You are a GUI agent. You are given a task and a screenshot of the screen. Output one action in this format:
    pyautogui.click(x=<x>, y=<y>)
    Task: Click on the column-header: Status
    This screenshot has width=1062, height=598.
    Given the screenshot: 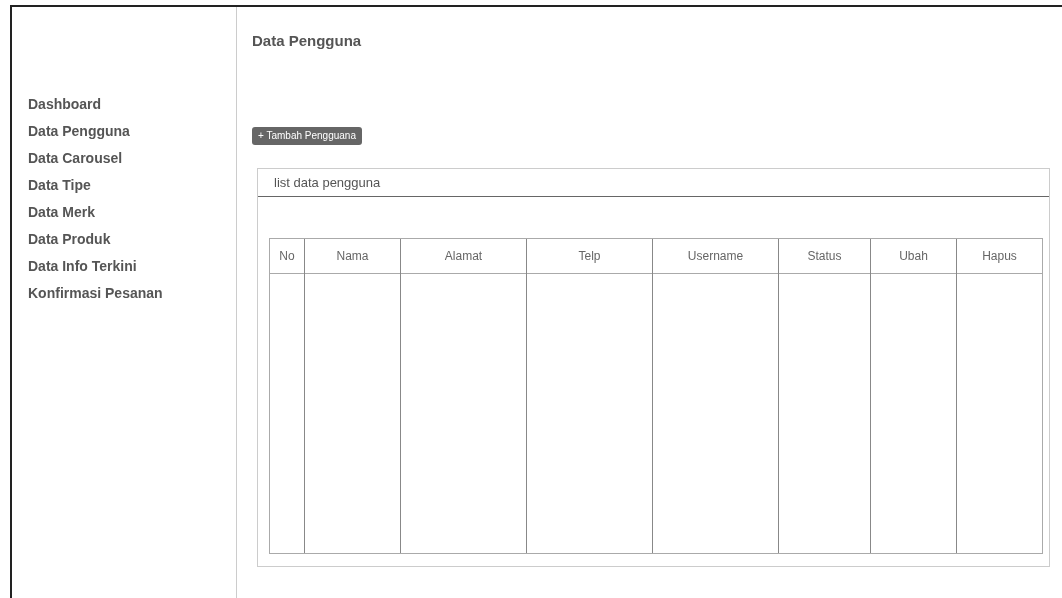 What is the action you would take?
    pyautogui.click(x=824, y=256)
    